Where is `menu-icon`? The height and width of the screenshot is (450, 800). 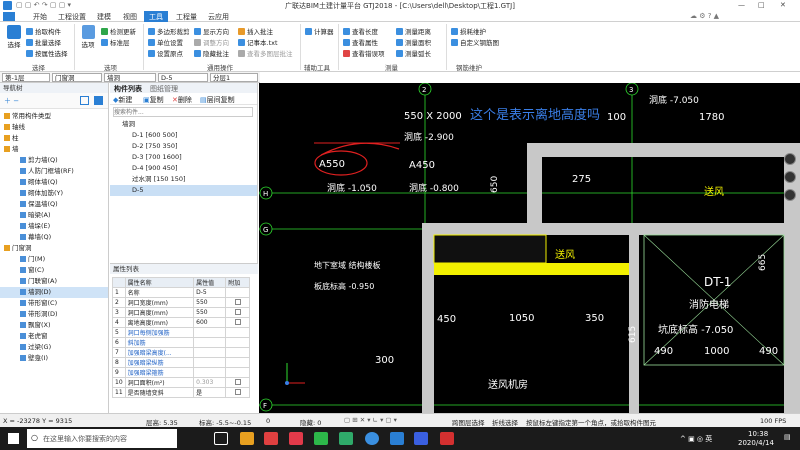 menu-icon is located at coordinates (9, 16).